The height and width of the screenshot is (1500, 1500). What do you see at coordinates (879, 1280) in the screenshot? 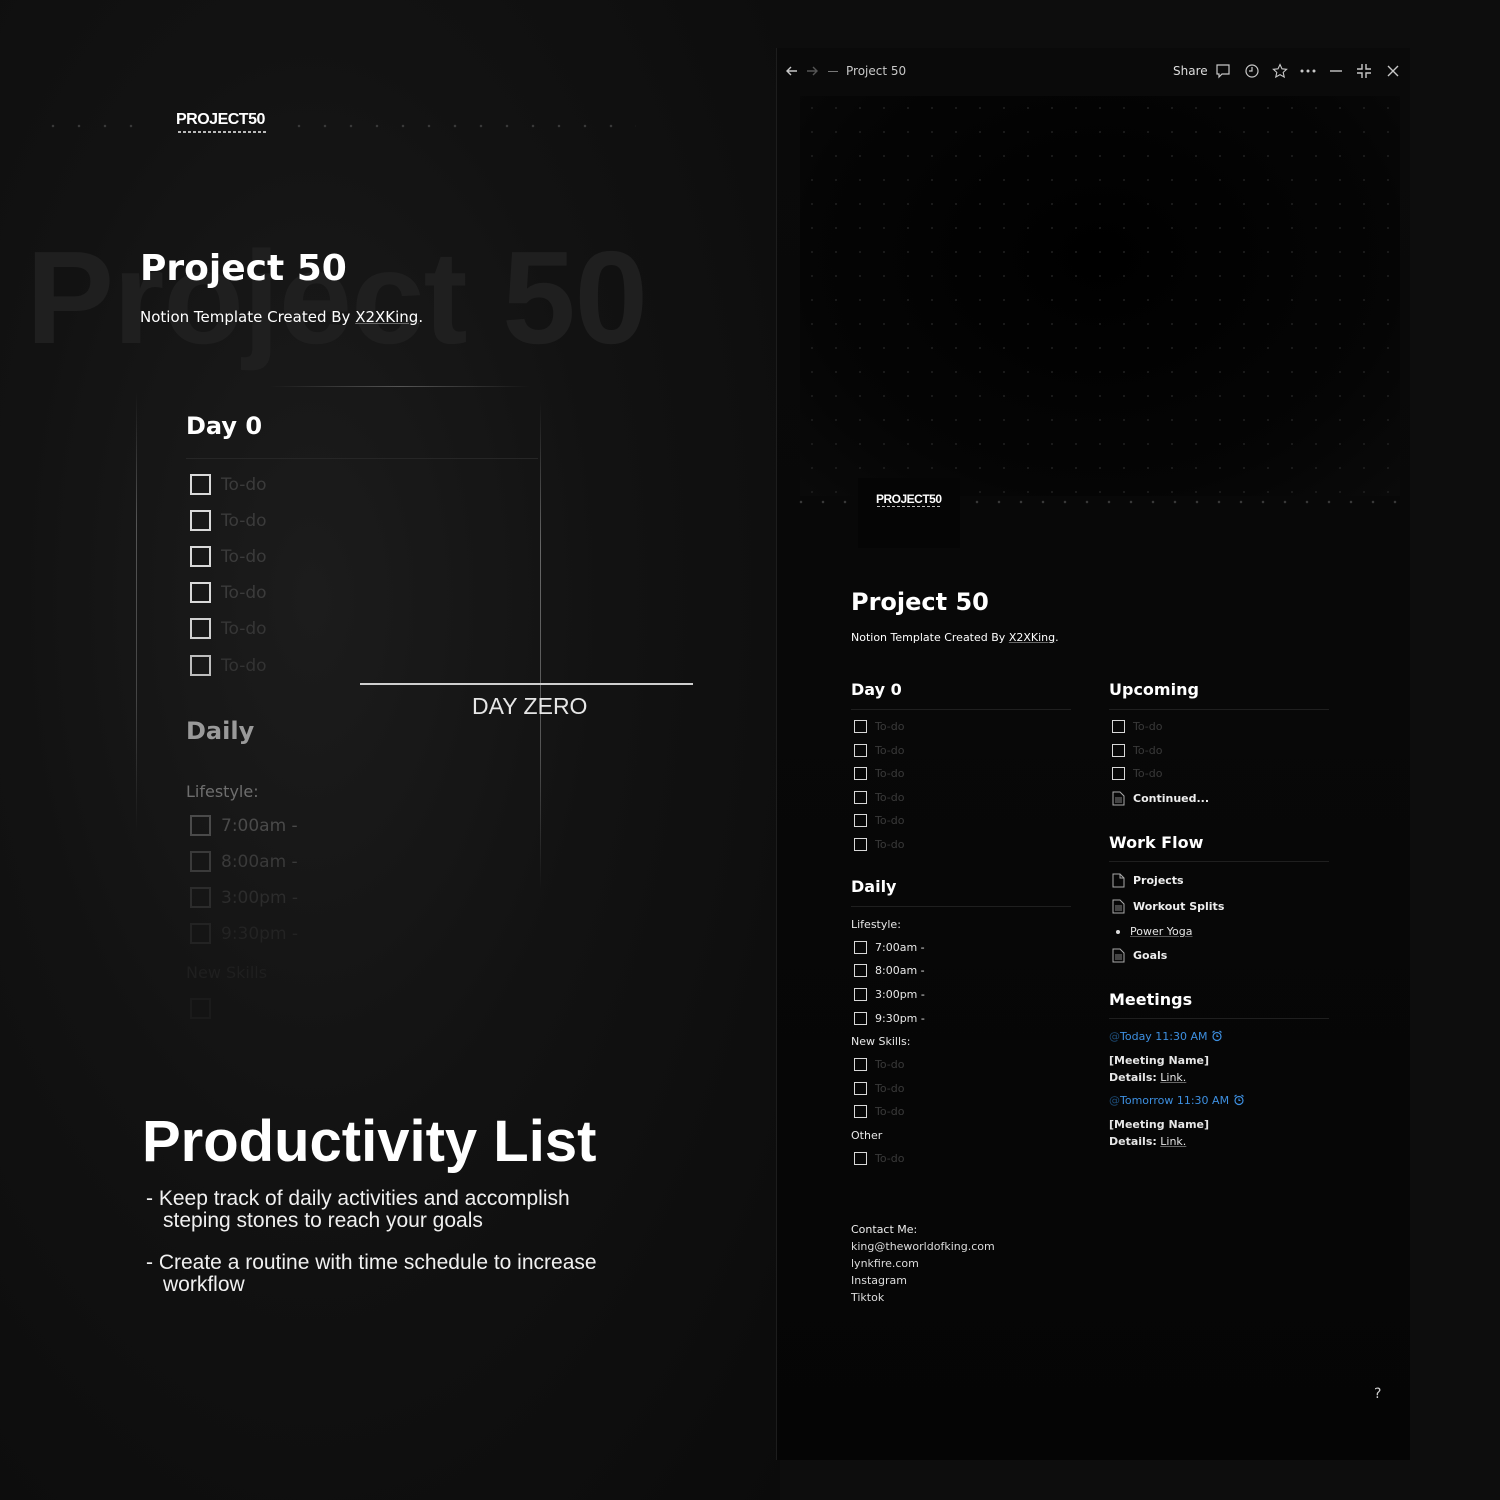
I see `contact-instagram-link: Instagram` at bounding box center [879, 1280].